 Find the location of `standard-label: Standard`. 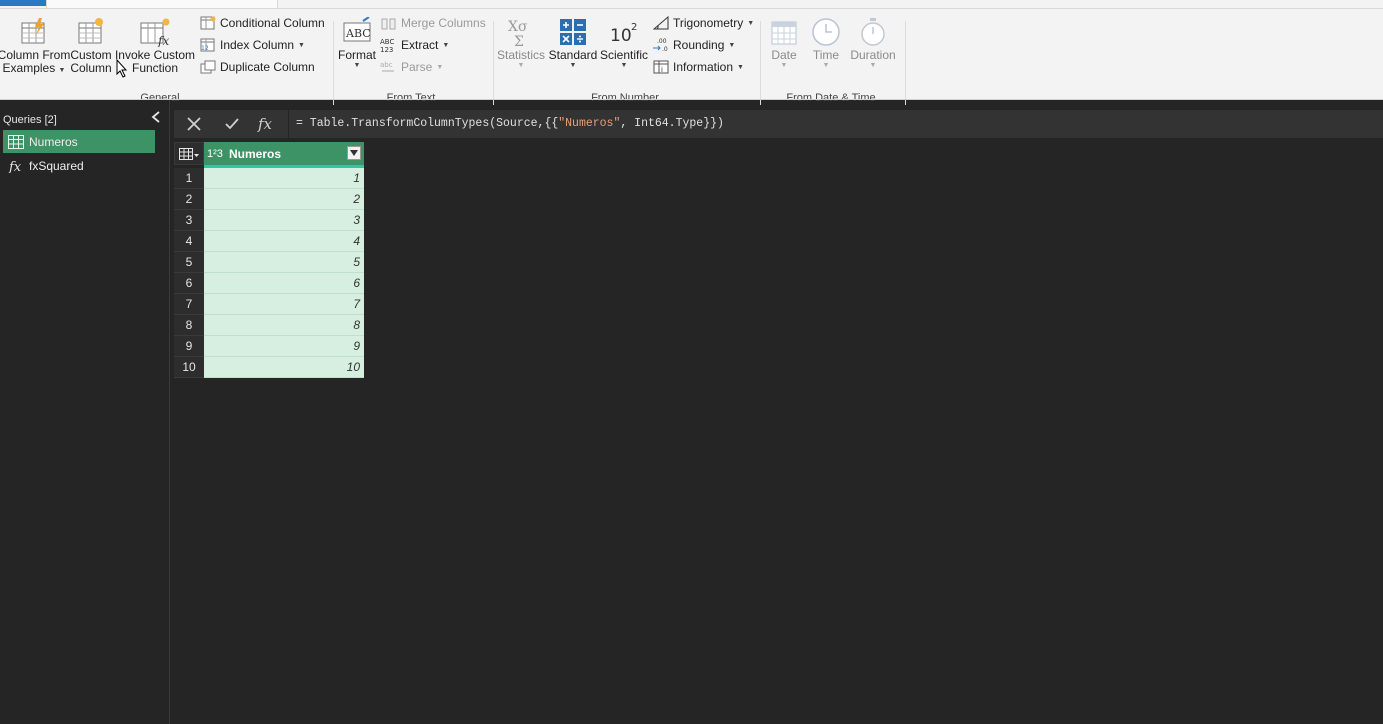

standard-label: Standard is located at coordinates (573, 55).